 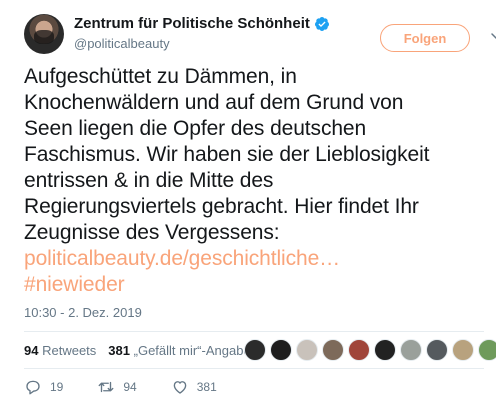 What do you see at coordinates (254, 285) in the screenshot?
I see `hashtag-link: #niewieder` at bounding box center [254, 285].